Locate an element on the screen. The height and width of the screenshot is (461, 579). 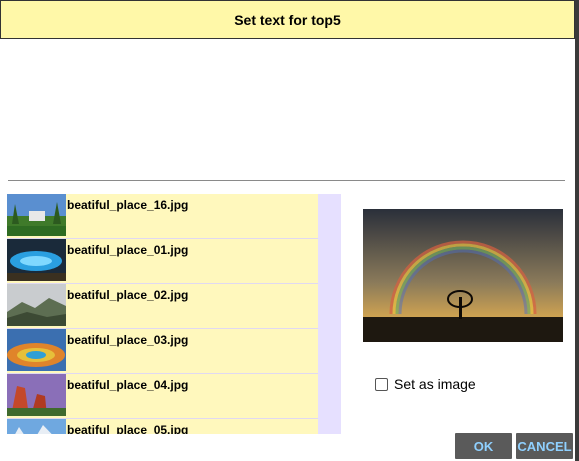
cancel-button: CANCEL is located at coordinates (544, 446).